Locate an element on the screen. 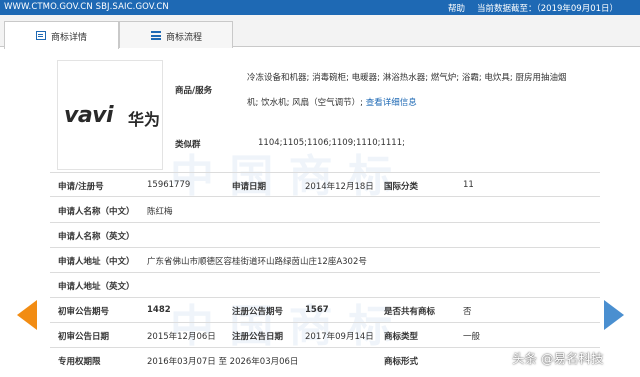 Image resolution: width=640 pixels, height=377 pixels. reg-pub-no-label: 注册公告期号 is located at coordinates (258, 312).